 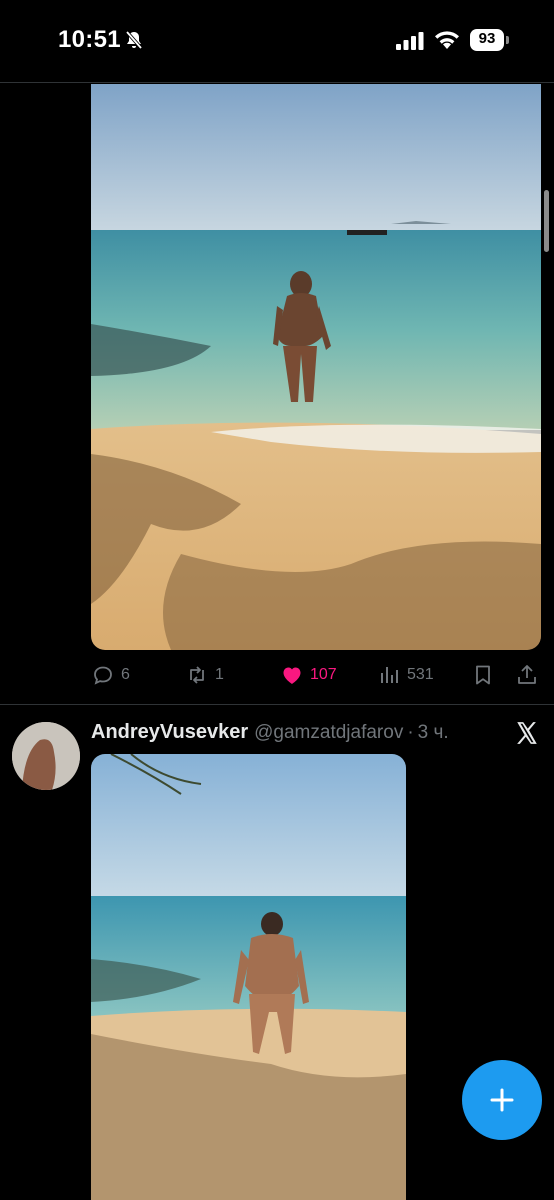 I want to click on repost-icon, so click(x=197, y=675).